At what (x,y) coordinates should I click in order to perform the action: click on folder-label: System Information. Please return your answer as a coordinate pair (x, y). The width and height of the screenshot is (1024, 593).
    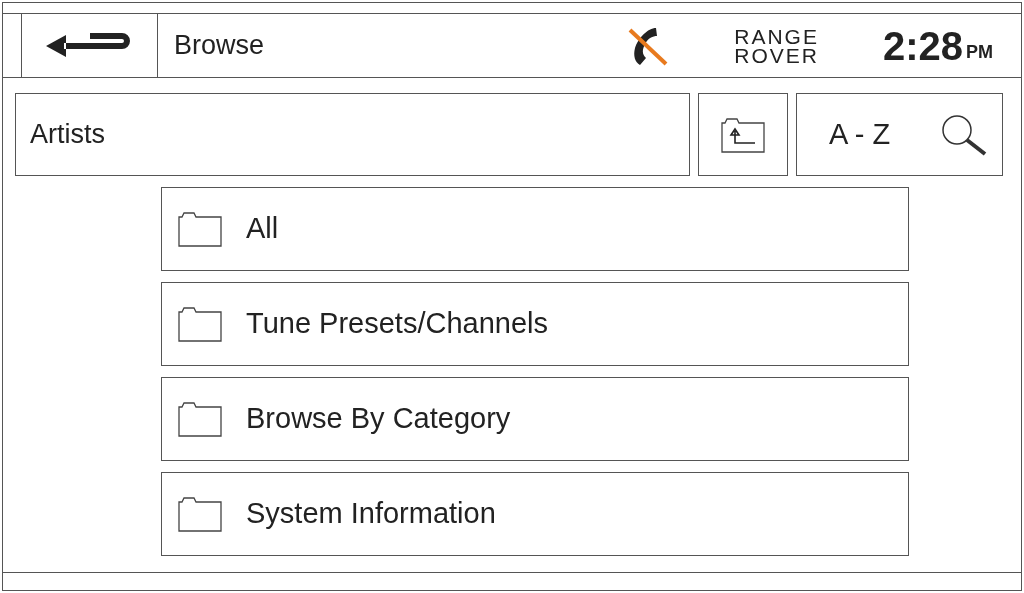
    Looking at the image, I should click on (371, 514).